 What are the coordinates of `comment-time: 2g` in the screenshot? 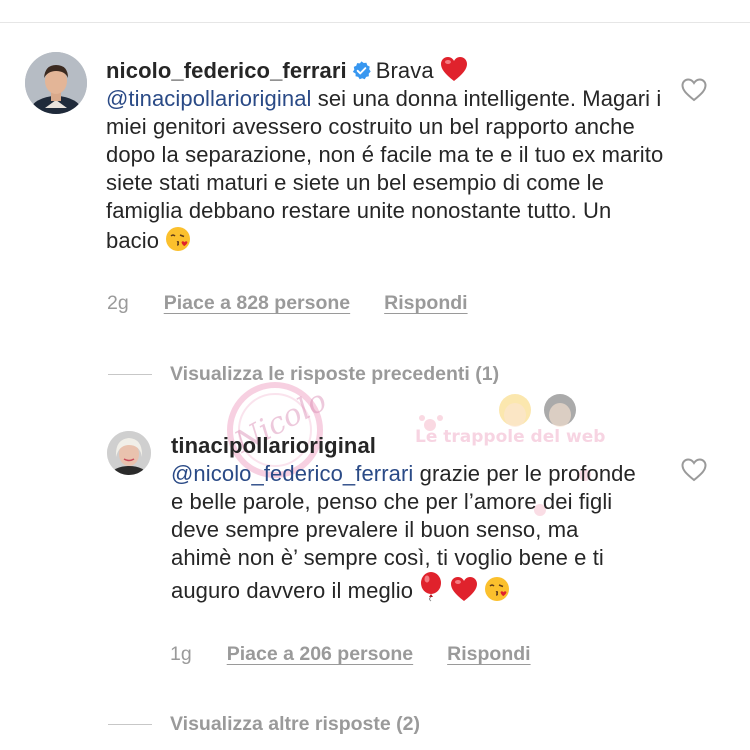 It's located at (118, 303).